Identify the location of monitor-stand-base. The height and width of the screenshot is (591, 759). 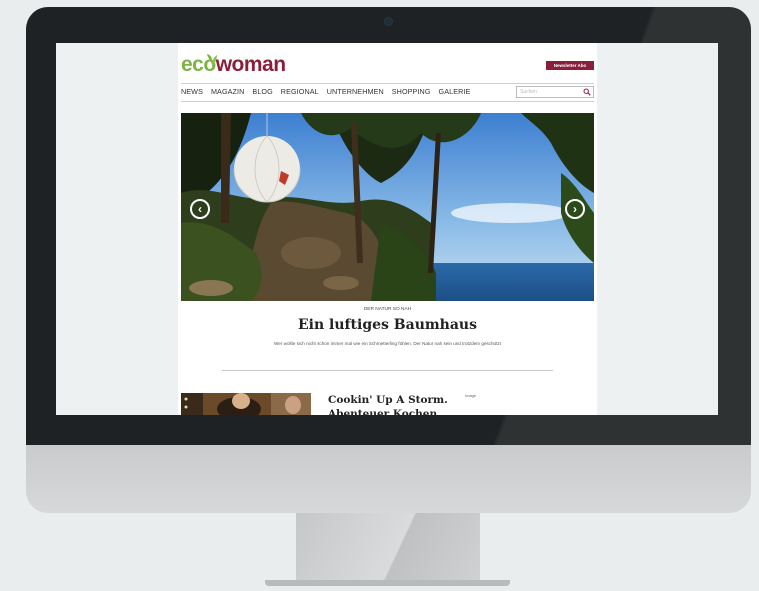
(387, 583).